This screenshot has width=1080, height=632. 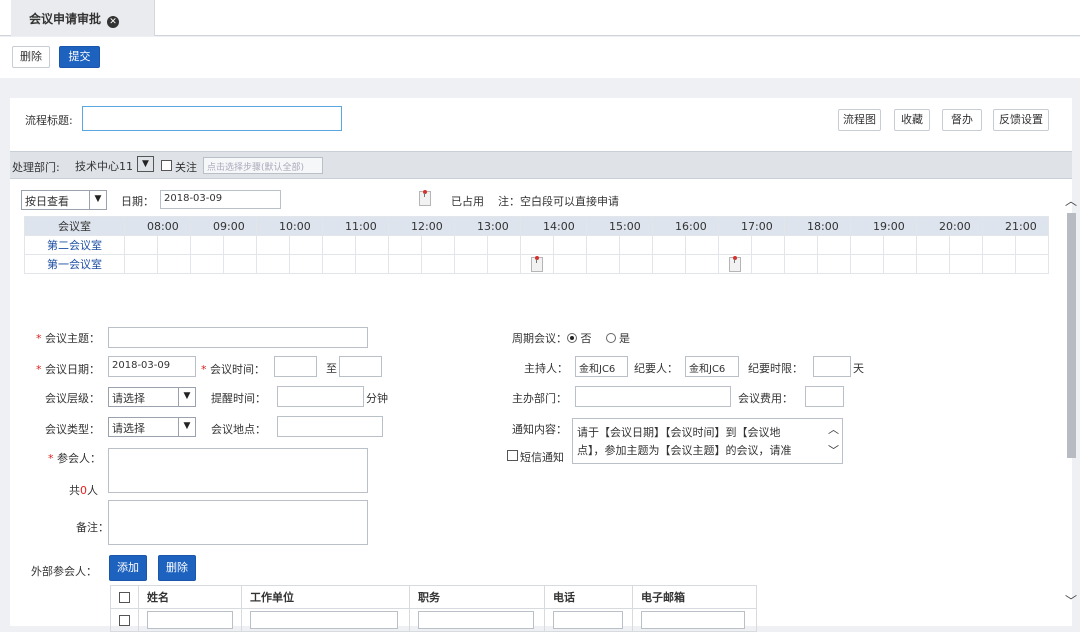 What do you see at coordinates (859, 120) in the screenshot?
I see `flowchart-button: 流程图` at bounding box center [859, 120].